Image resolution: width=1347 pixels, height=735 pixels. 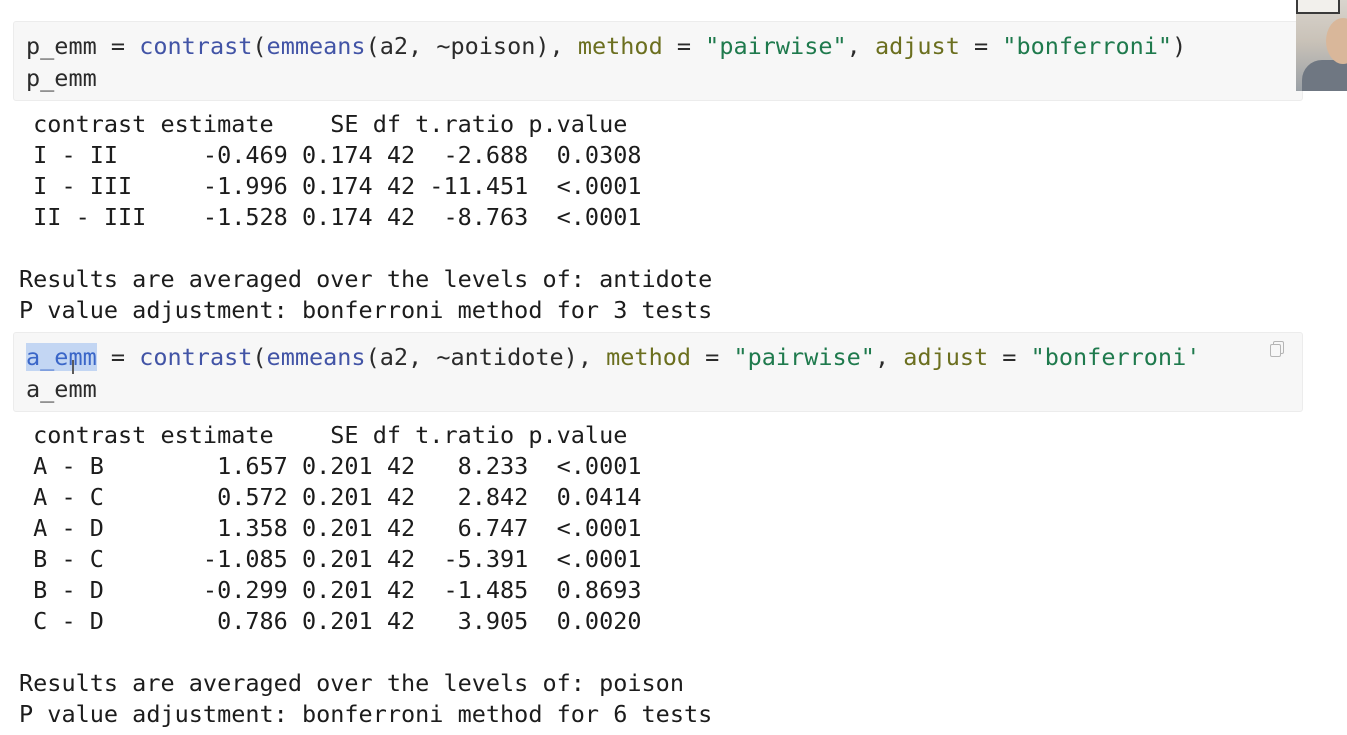 I want to click on output-table-row: B - D -0.299 0.201 42 -1.485 0.8693, so click(x=330, y=590).